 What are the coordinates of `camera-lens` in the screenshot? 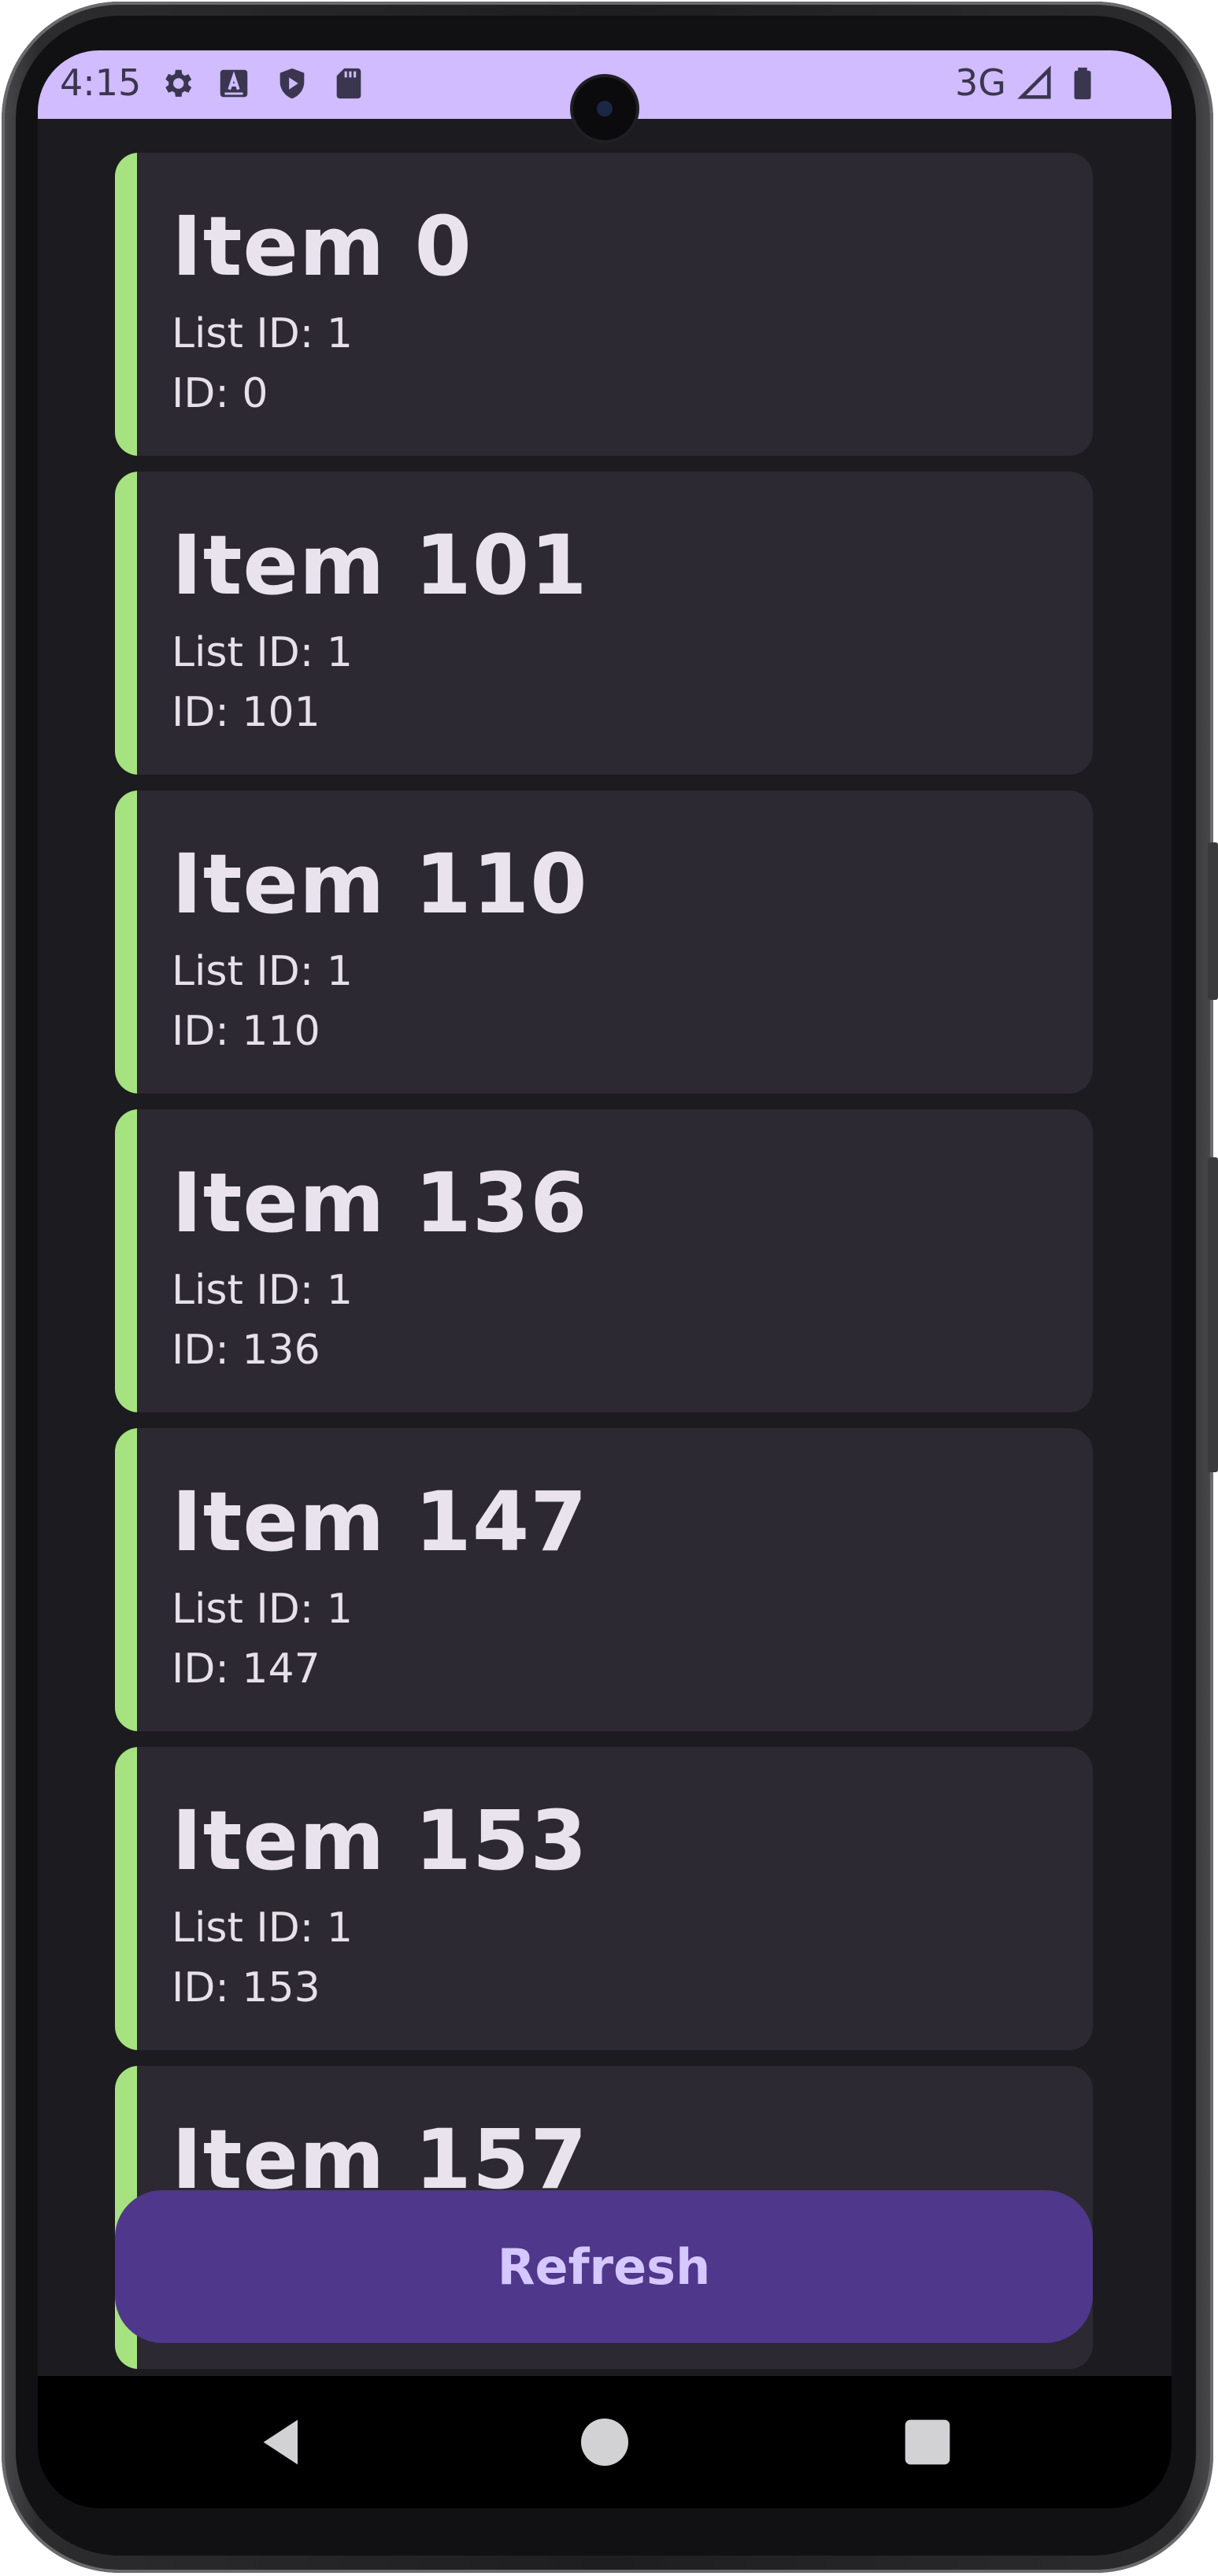 It's located at (605, 109).